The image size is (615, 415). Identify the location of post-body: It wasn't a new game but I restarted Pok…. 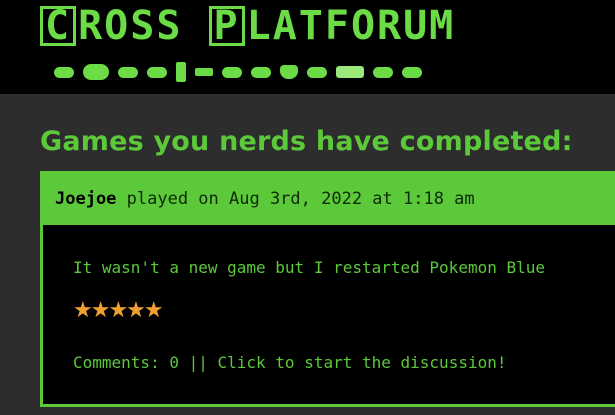
(309, 267).